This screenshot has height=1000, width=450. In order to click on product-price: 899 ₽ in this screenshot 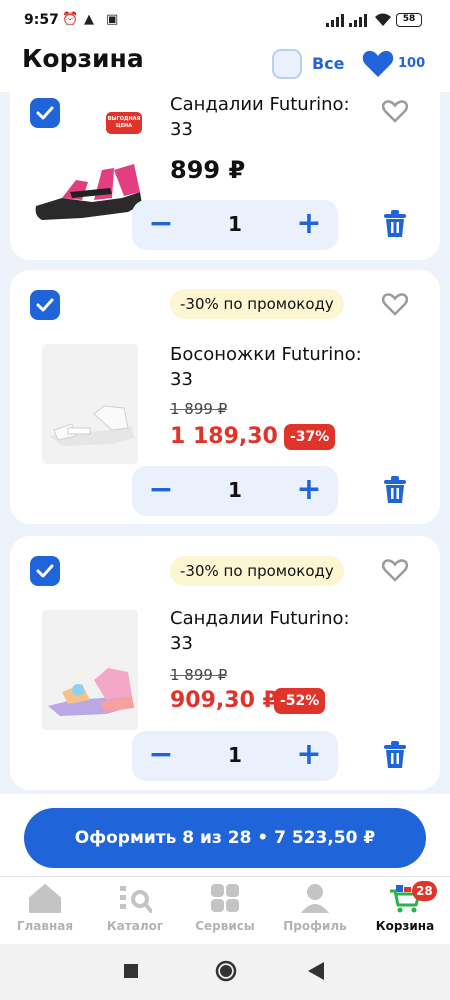, I will do `click(208, 170)`.